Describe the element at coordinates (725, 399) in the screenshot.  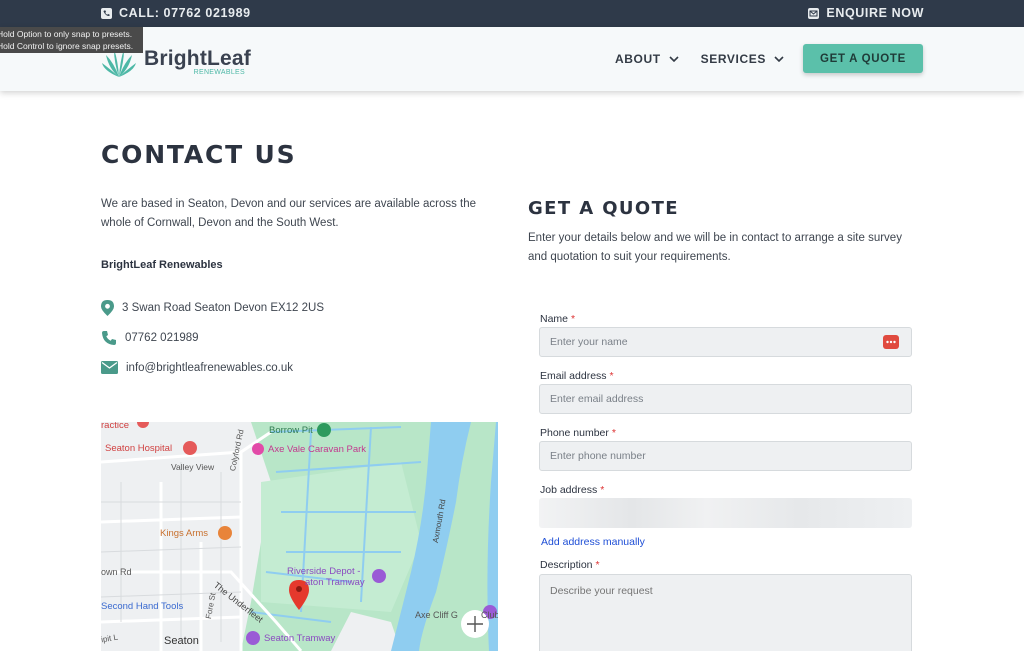
I see `email-input` at that location.